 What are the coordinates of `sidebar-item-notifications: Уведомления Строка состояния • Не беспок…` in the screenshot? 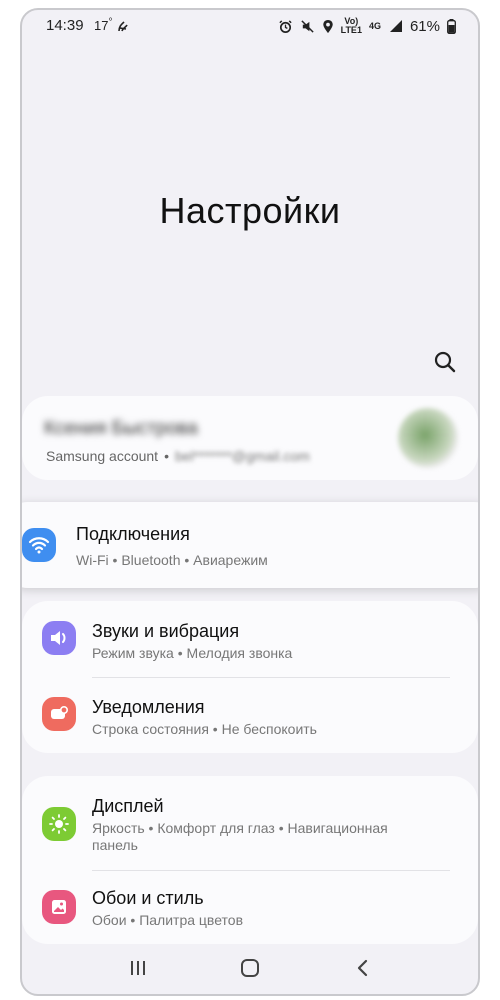 It's located at (250, 715).